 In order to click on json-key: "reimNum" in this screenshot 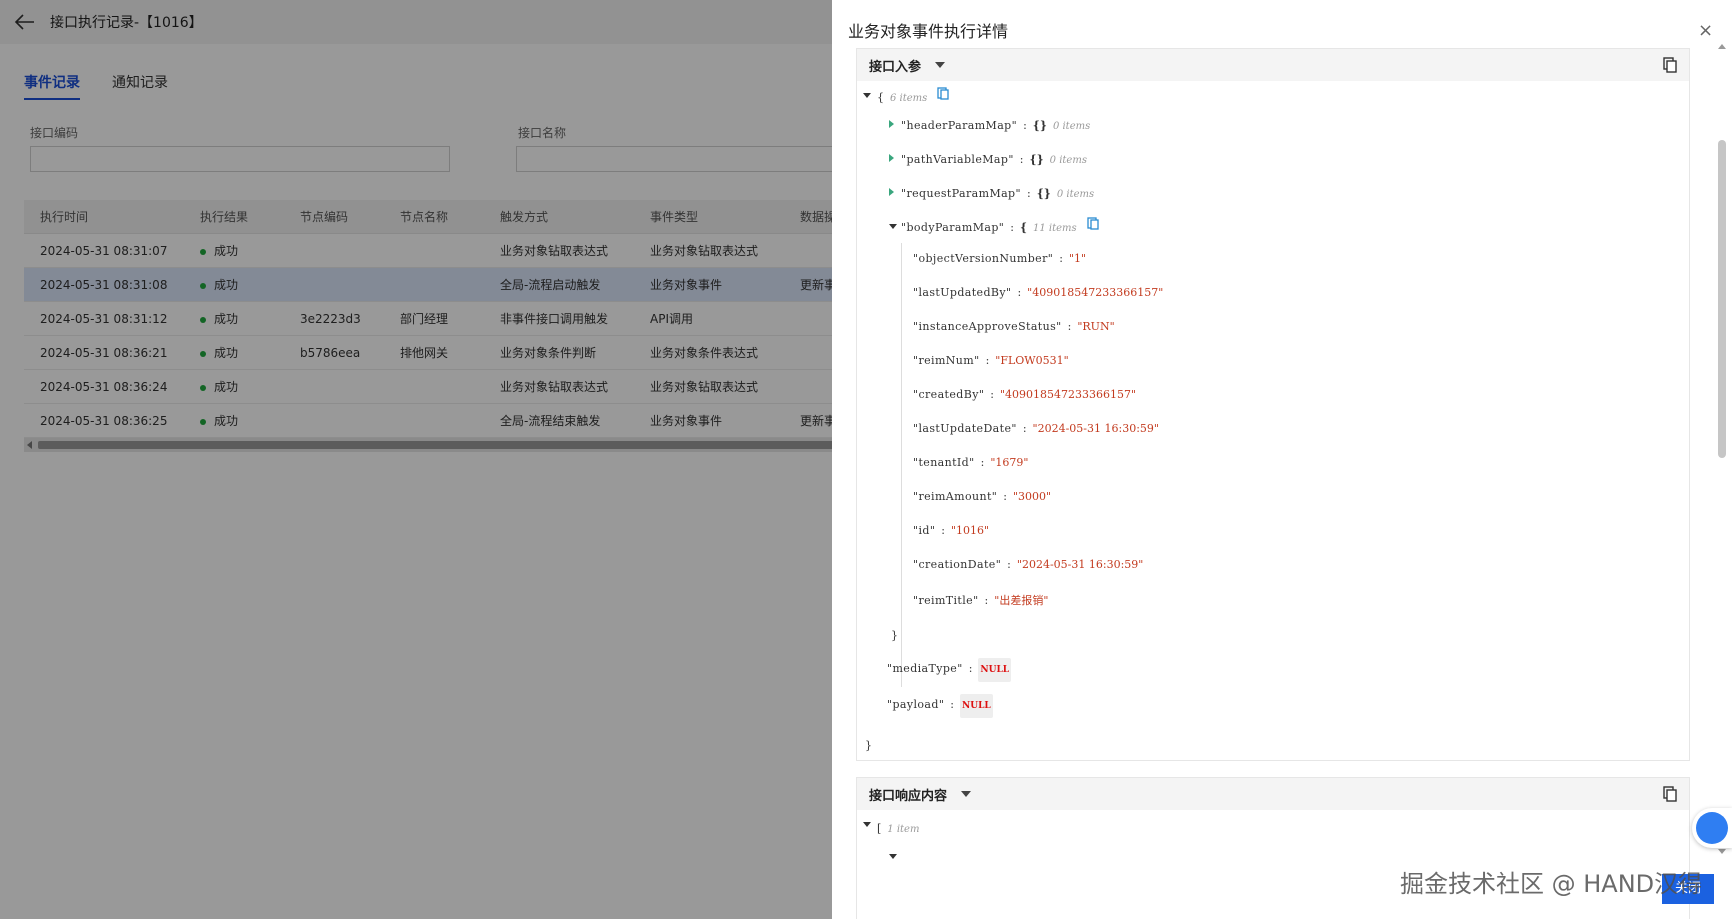, I will do `click(946, 360)`.